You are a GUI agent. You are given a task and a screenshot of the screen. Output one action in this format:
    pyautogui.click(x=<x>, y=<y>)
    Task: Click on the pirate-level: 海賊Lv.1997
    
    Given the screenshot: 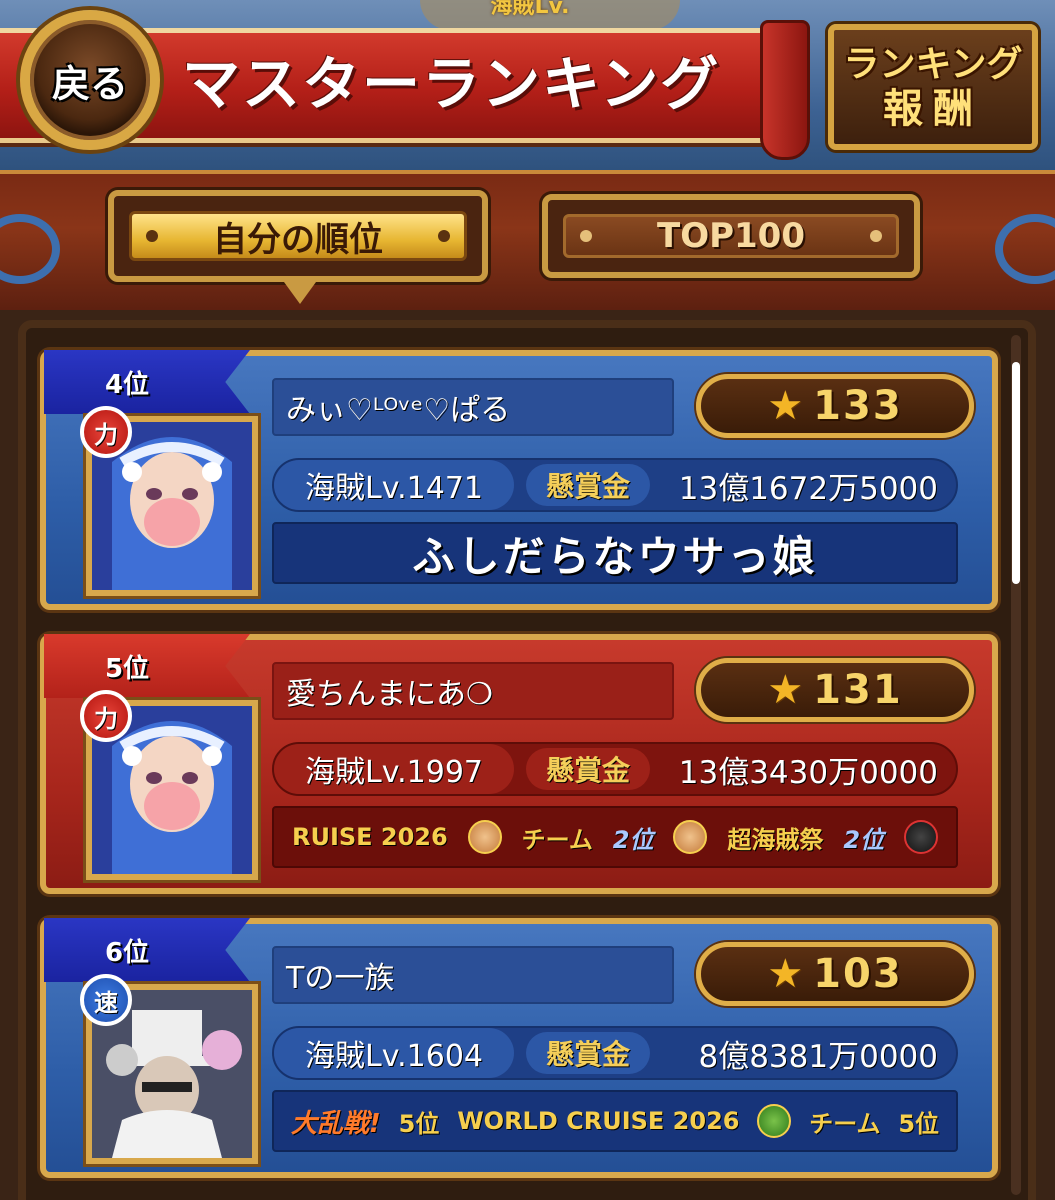 What is the action you would take?
    pyautogui.click(x=394, y=769)
    